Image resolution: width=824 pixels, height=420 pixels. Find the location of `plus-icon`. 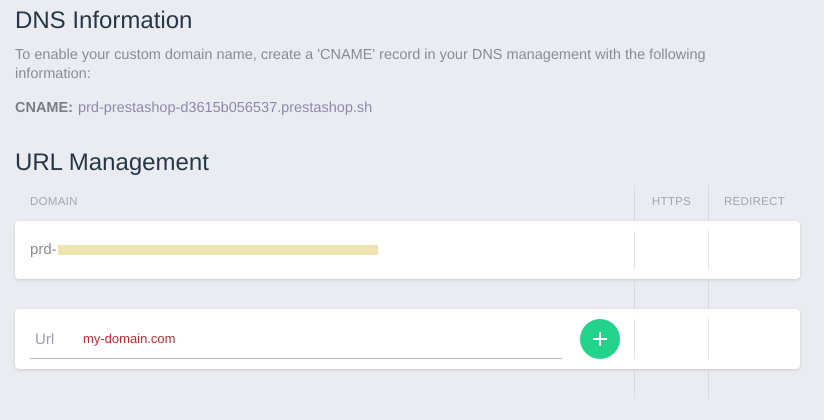

plus-icon is located at coordinates (600, 339).